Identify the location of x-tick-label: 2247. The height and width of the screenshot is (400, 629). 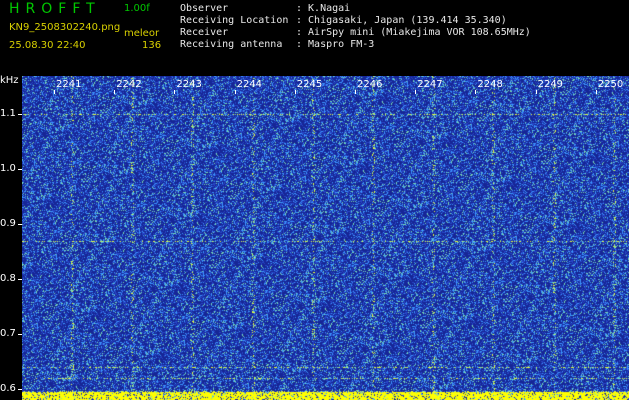
(430, 84).